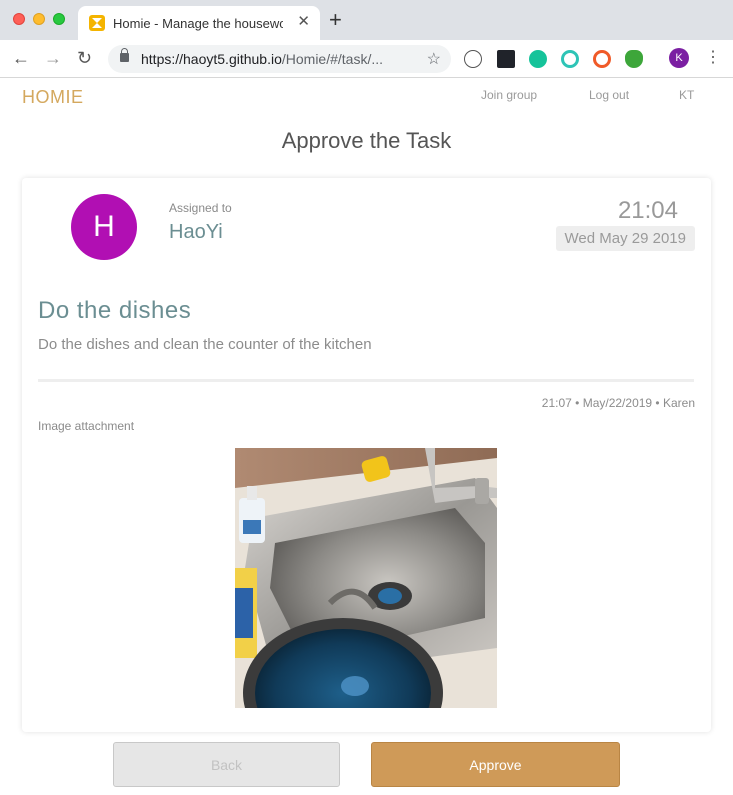 The image size is (733, 795). What do you see at coordinates (686, 95) in the screenshot?
I see `user-initials-link: KT` at bounding box center [686, 95].